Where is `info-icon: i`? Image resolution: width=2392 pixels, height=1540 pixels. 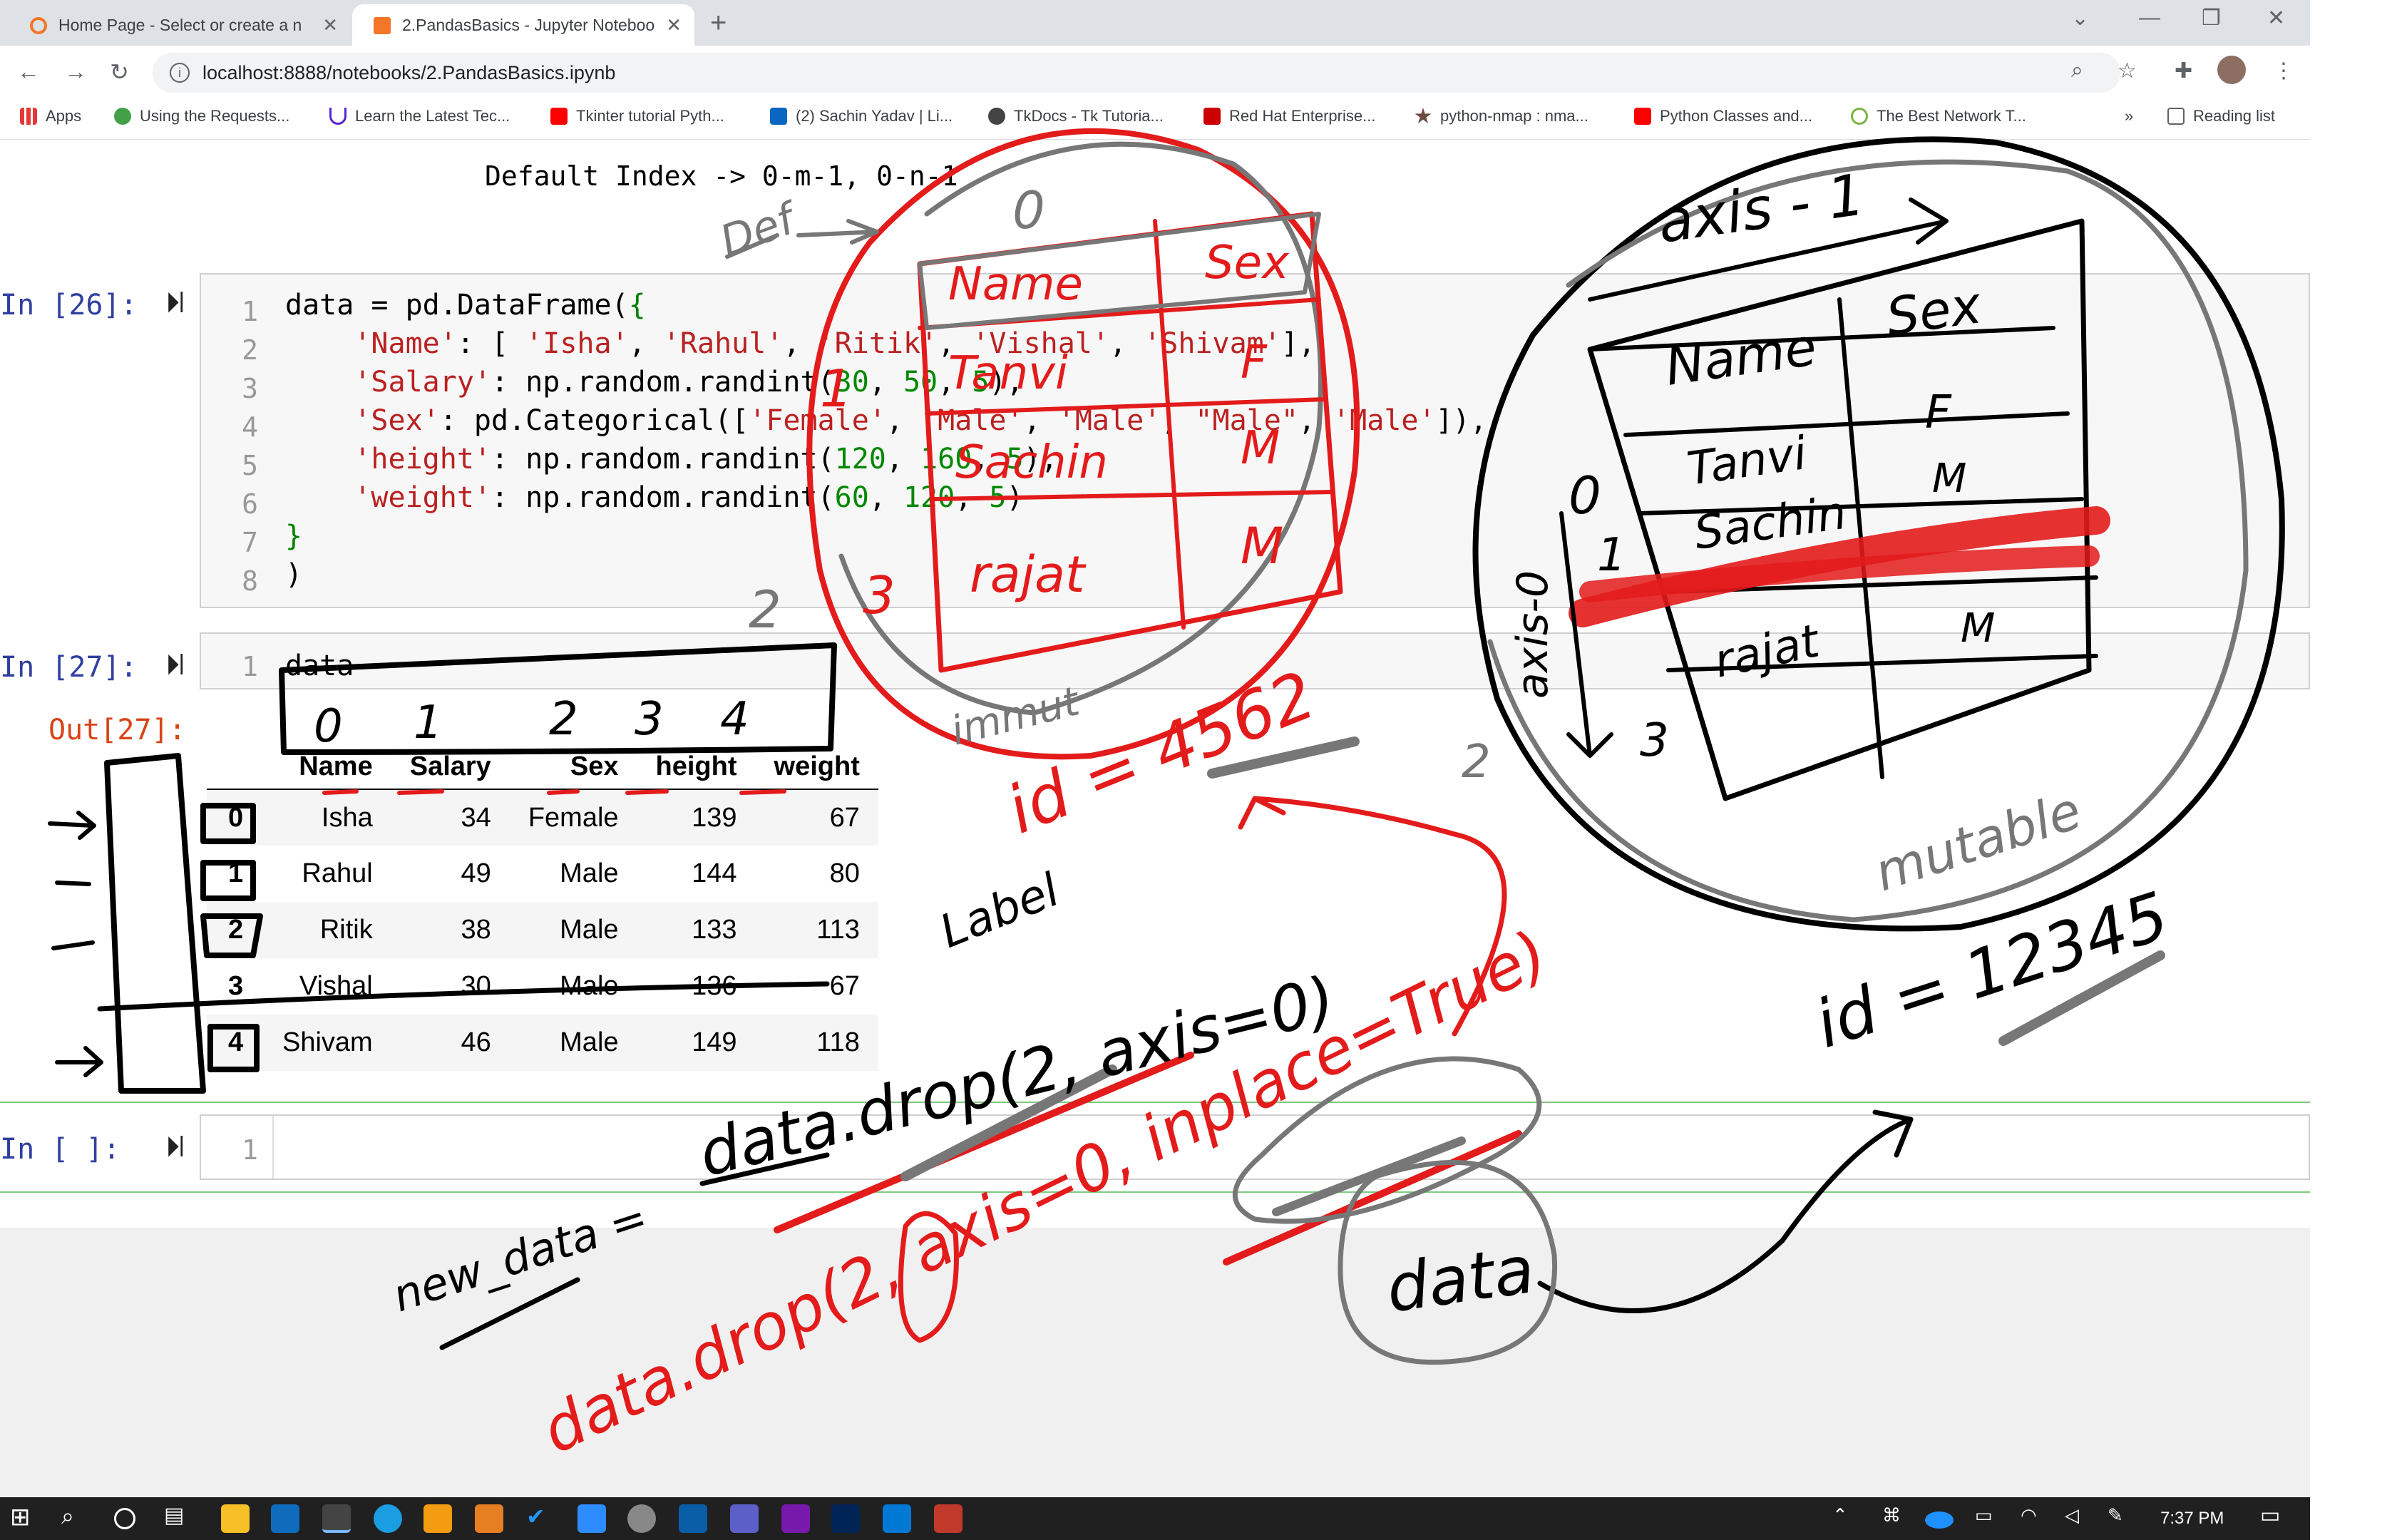
info-icon: i is located at coordinates (180, 73).